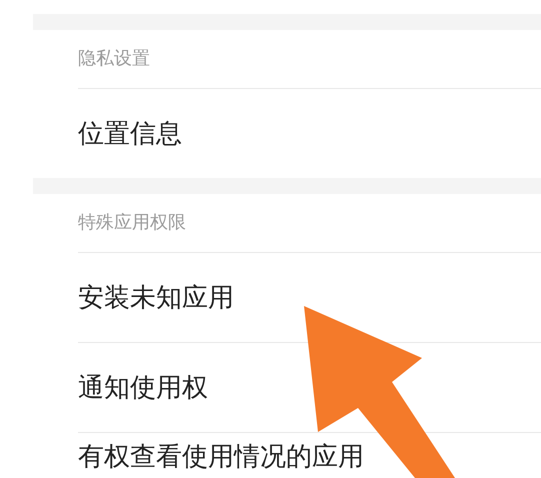 Image resolution: width=541 pixels, height=478 pixels. I want to click on settings-item: 通知使用权, so click(143, 387).